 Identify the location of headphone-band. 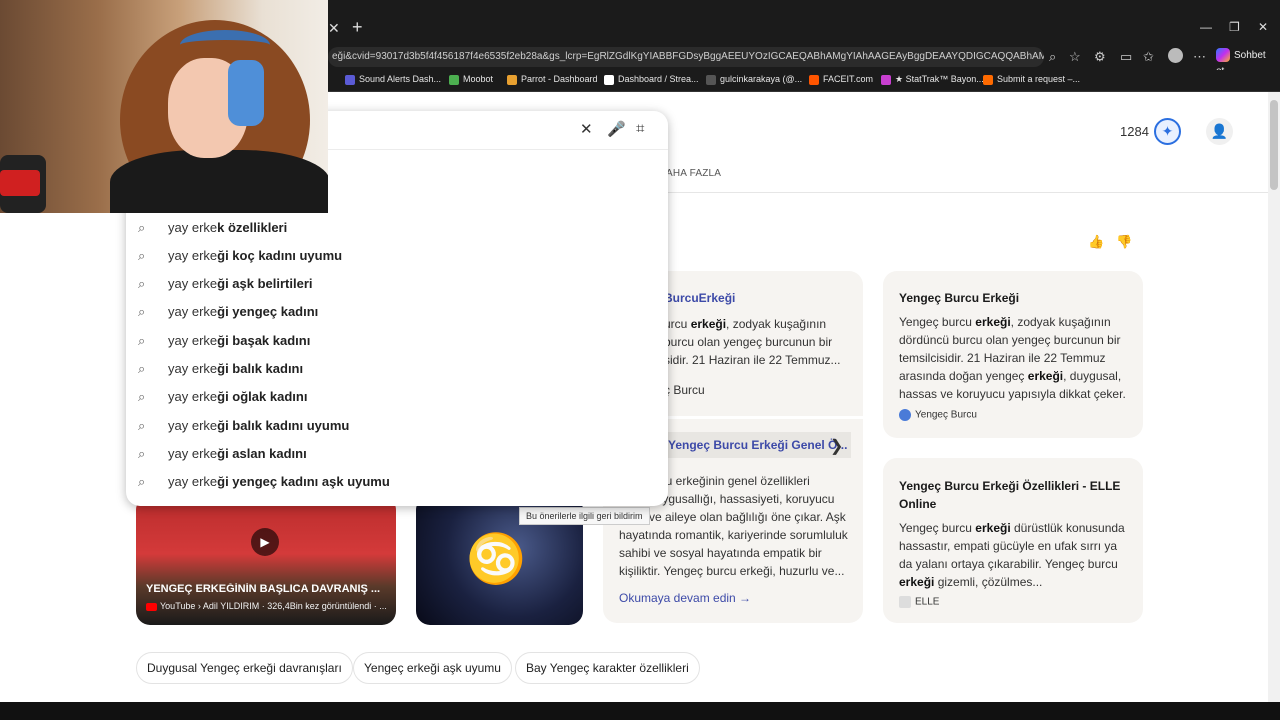
(225, 45).